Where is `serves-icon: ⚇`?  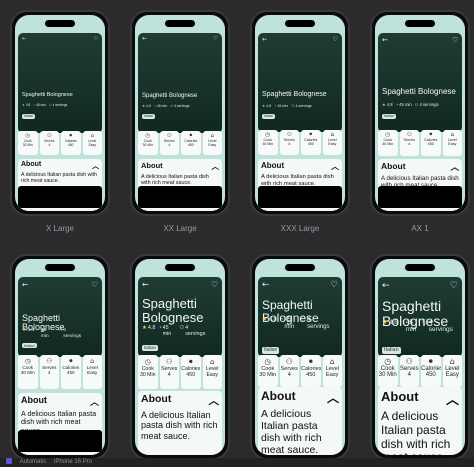
serves-icon: ⚇ is located at coordinates (49, 361).